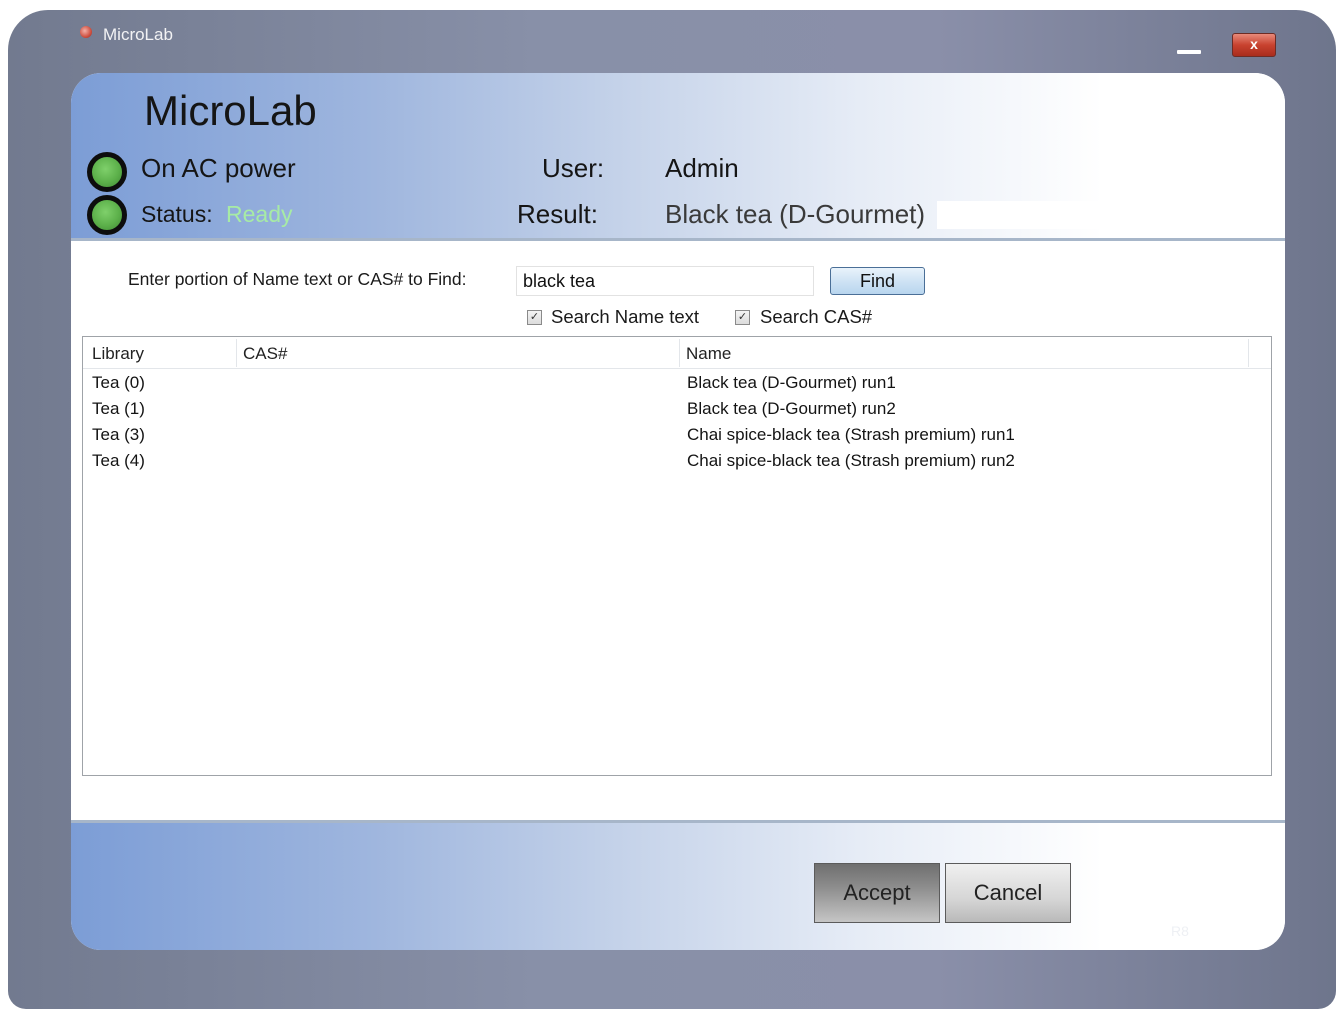 Image resolution: width=1336 pixels, height=1009 pixels. What do you see at coordinates (1180, 931) in the screenshot?
I see `build-tag: R8` at bounding box center [1180, 931].